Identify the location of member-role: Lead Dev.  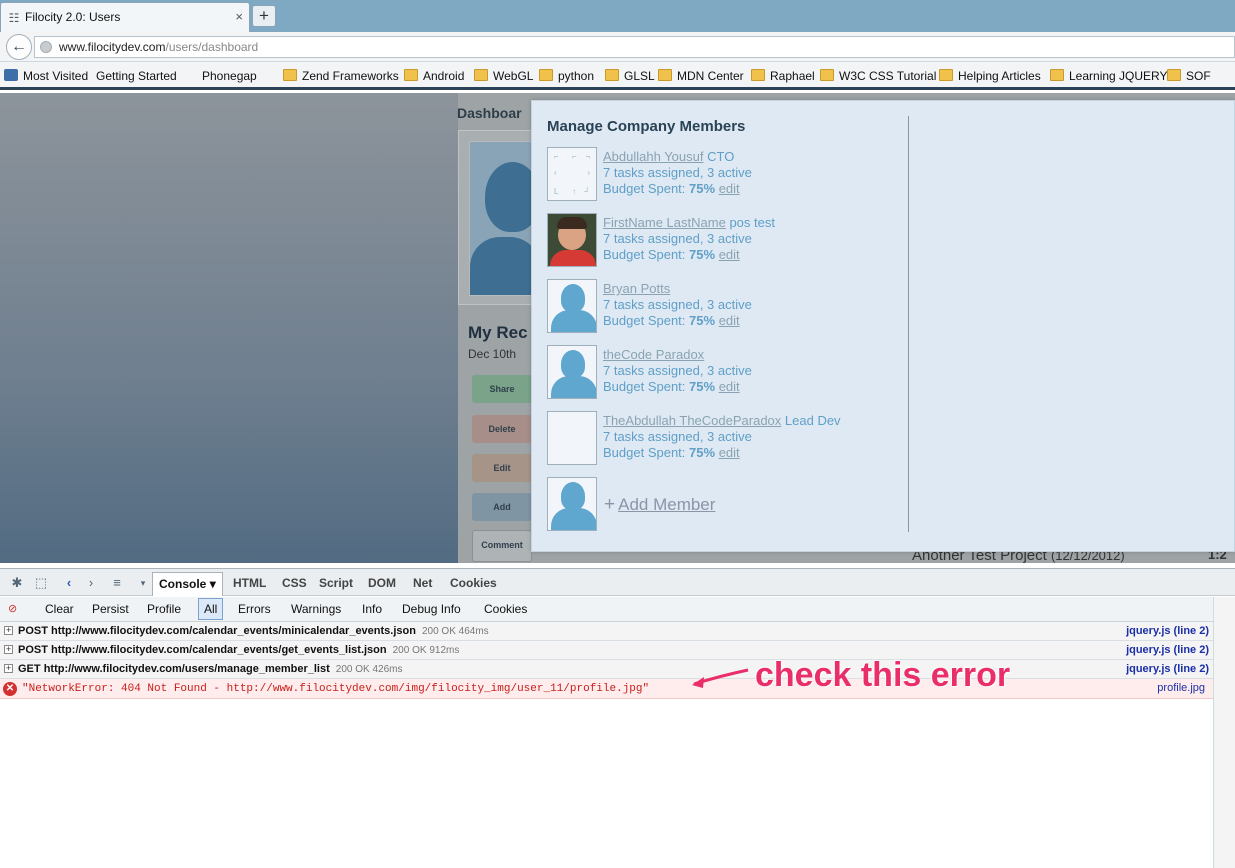
(812, 420).